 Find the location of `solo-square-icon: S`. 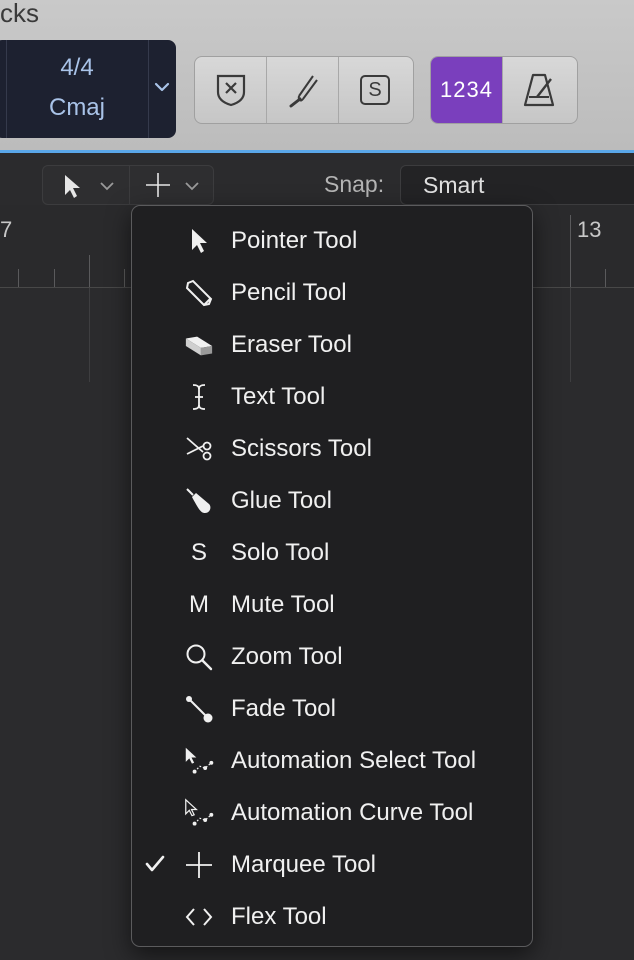

solo-square-icon: S is located at coordinates (375, 90).